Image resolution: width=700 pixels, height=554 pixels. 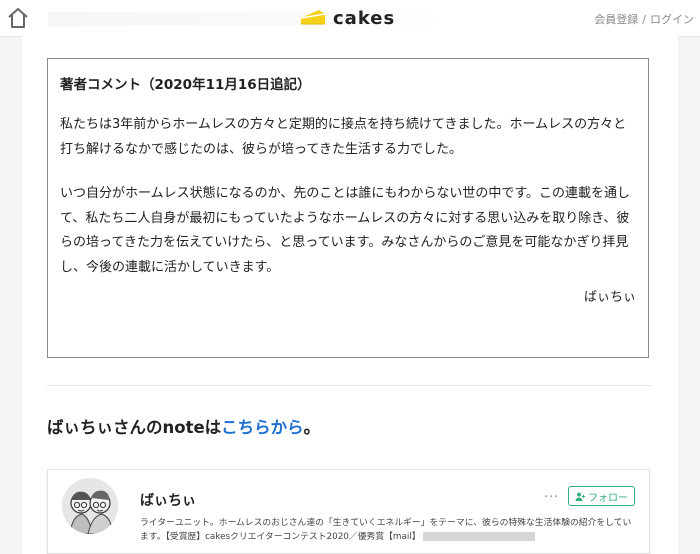 What do you see at coordinates (185, 85) in the screenshot?
I see `comment-title: 著者コメント（2020年11月16日追記）` at bounding box center [185, 85].